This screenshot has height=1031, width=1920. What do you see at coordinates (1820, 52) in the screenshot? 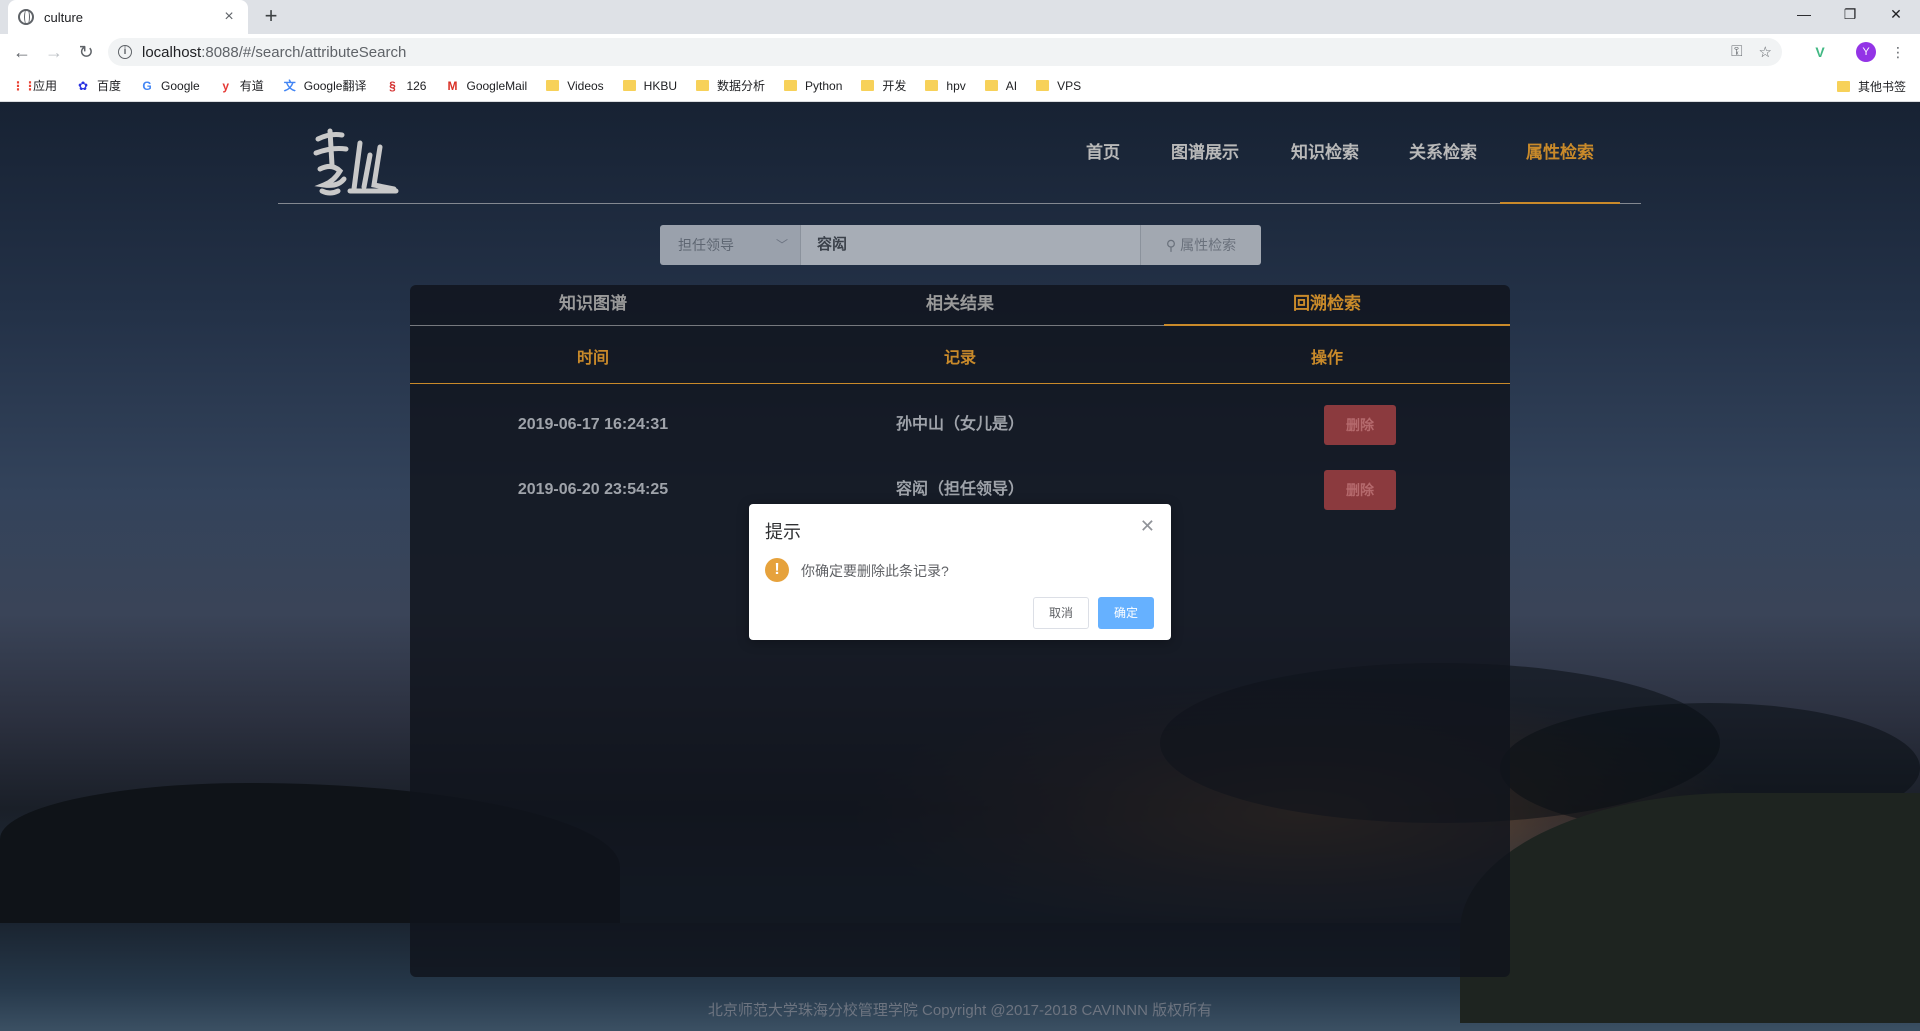
I see `vue-devtools-icon: V` at bounding box center [1820, 52].